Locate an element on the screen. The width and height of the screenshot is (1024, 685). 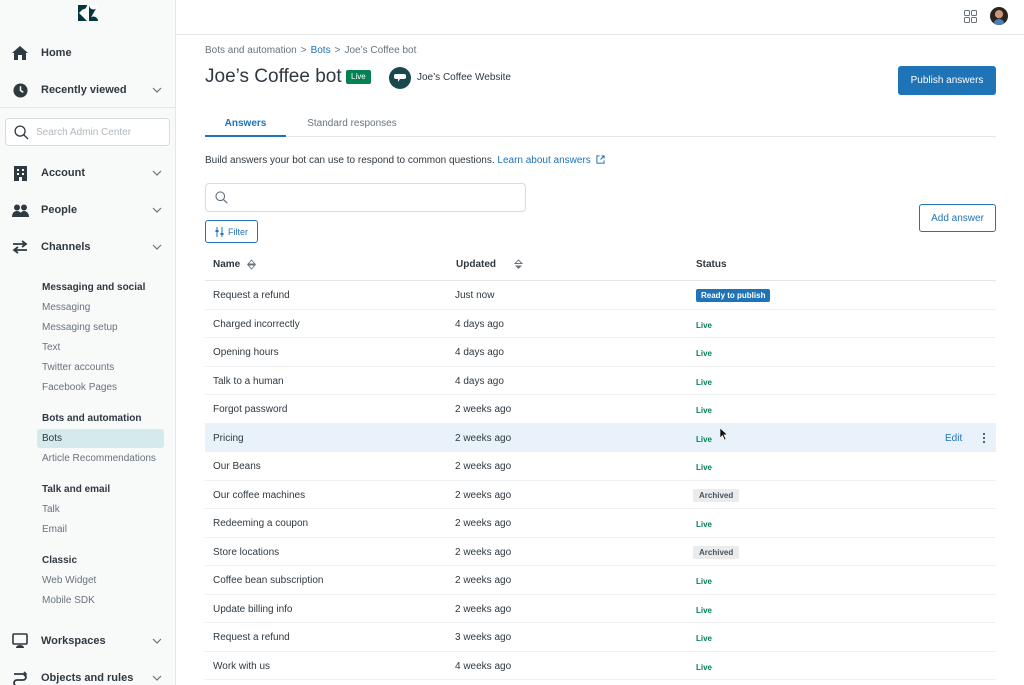
sidebar-subitem-mobile-sdk: Mobile SDK is located at coordinates (68, 600).